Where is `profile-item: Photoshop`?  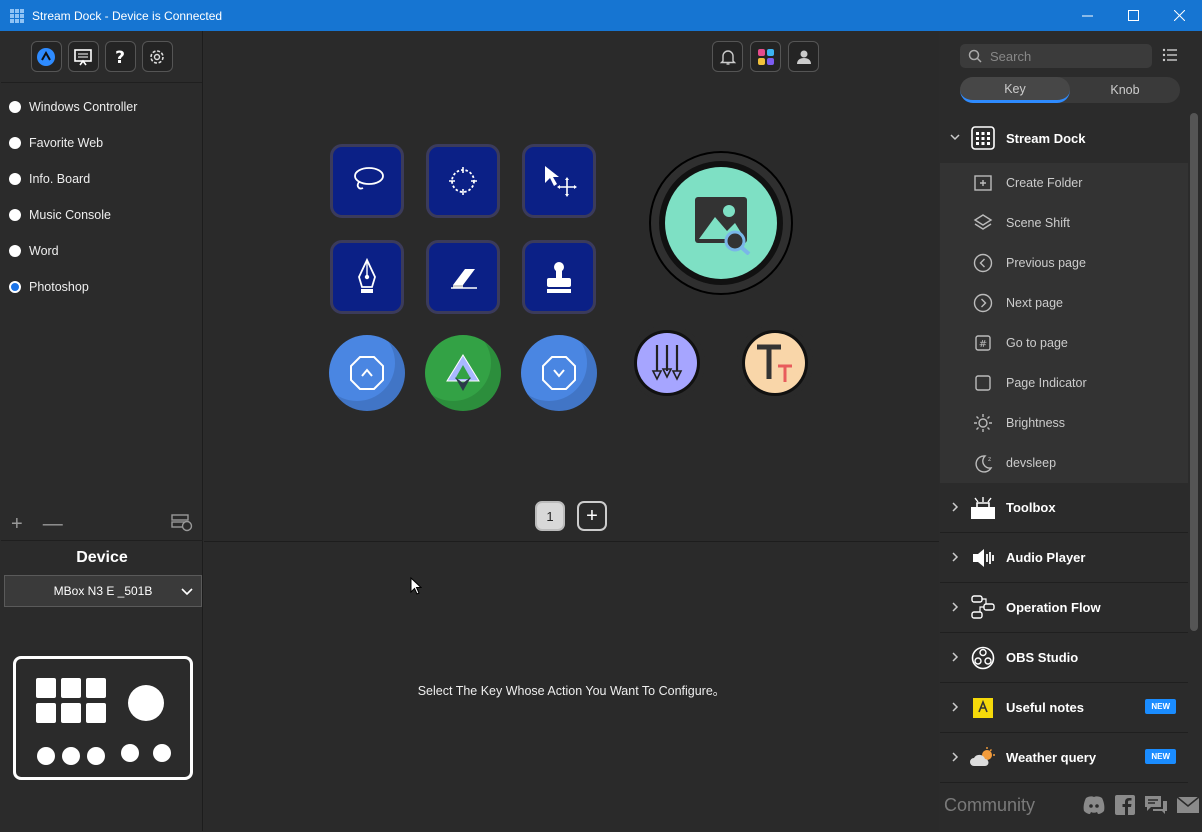 profile-item: Photoshop is located at coordinates (101, 287).